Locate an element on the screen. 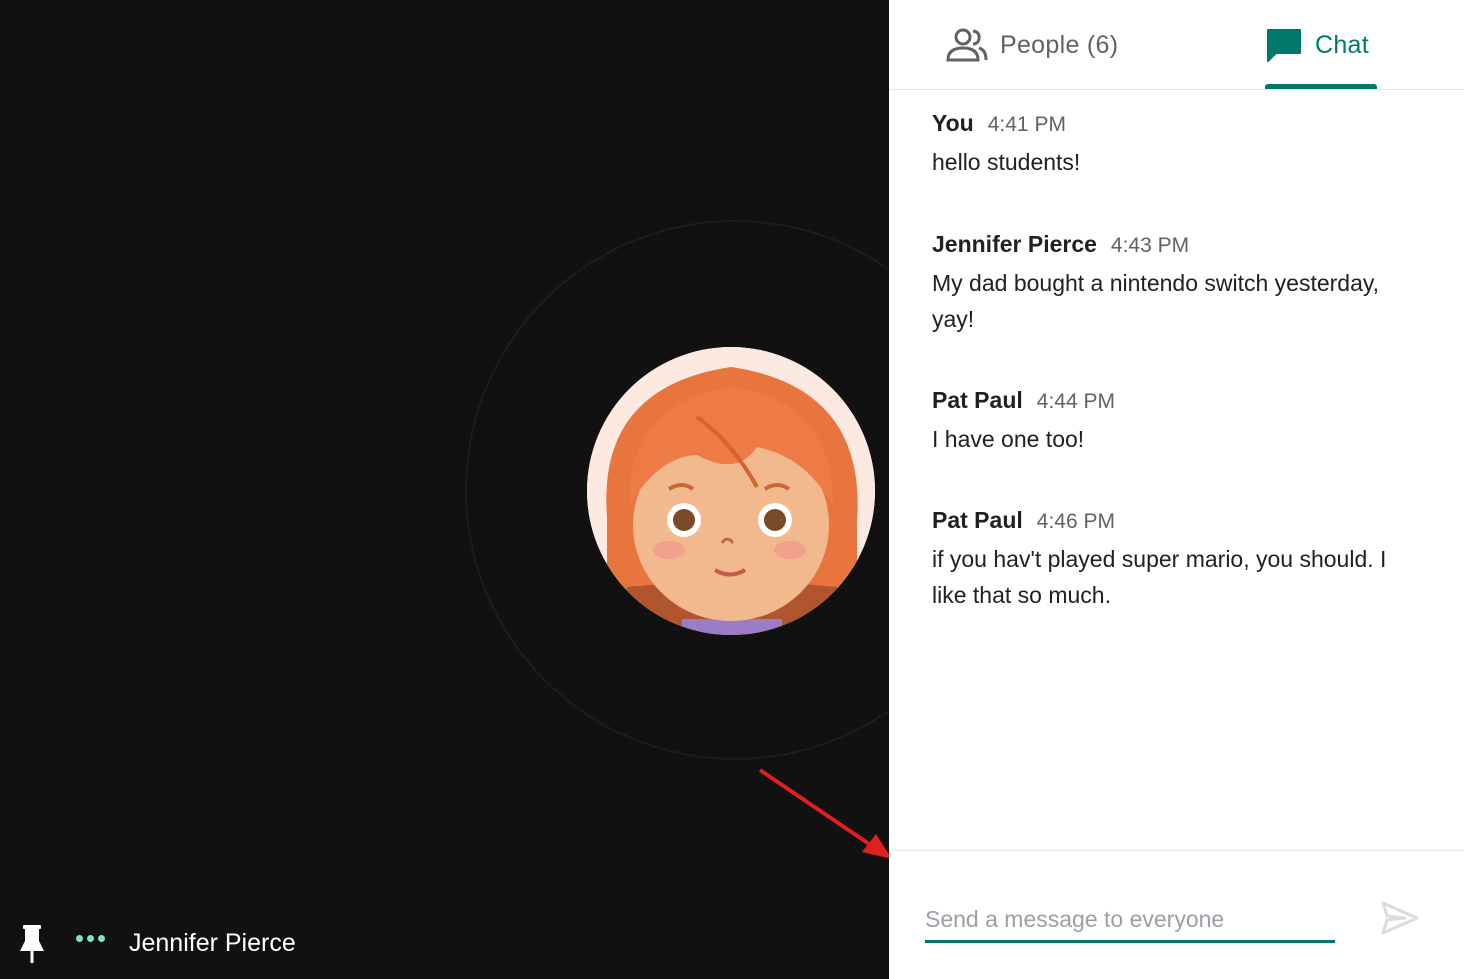 The image size is (1464, 979). panel-tabs: People (6) Chat is located at coordinates (1176, 45).